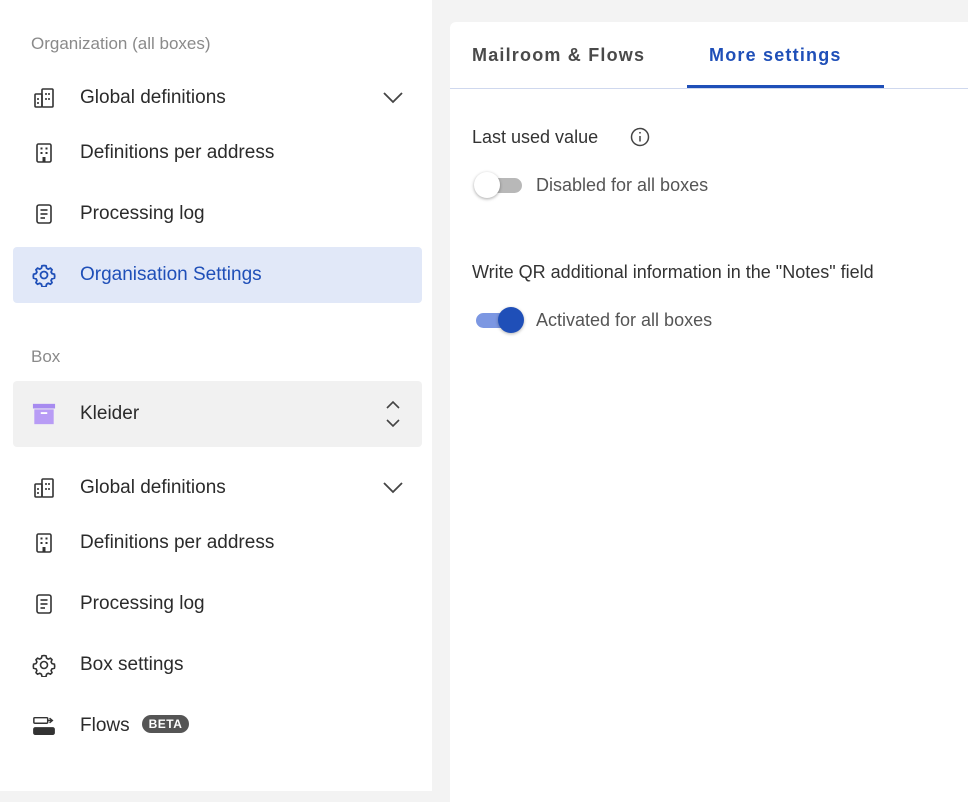 The image size is (968, 802). I want to click on write-qr-notes-toggle, so click(500, 320).